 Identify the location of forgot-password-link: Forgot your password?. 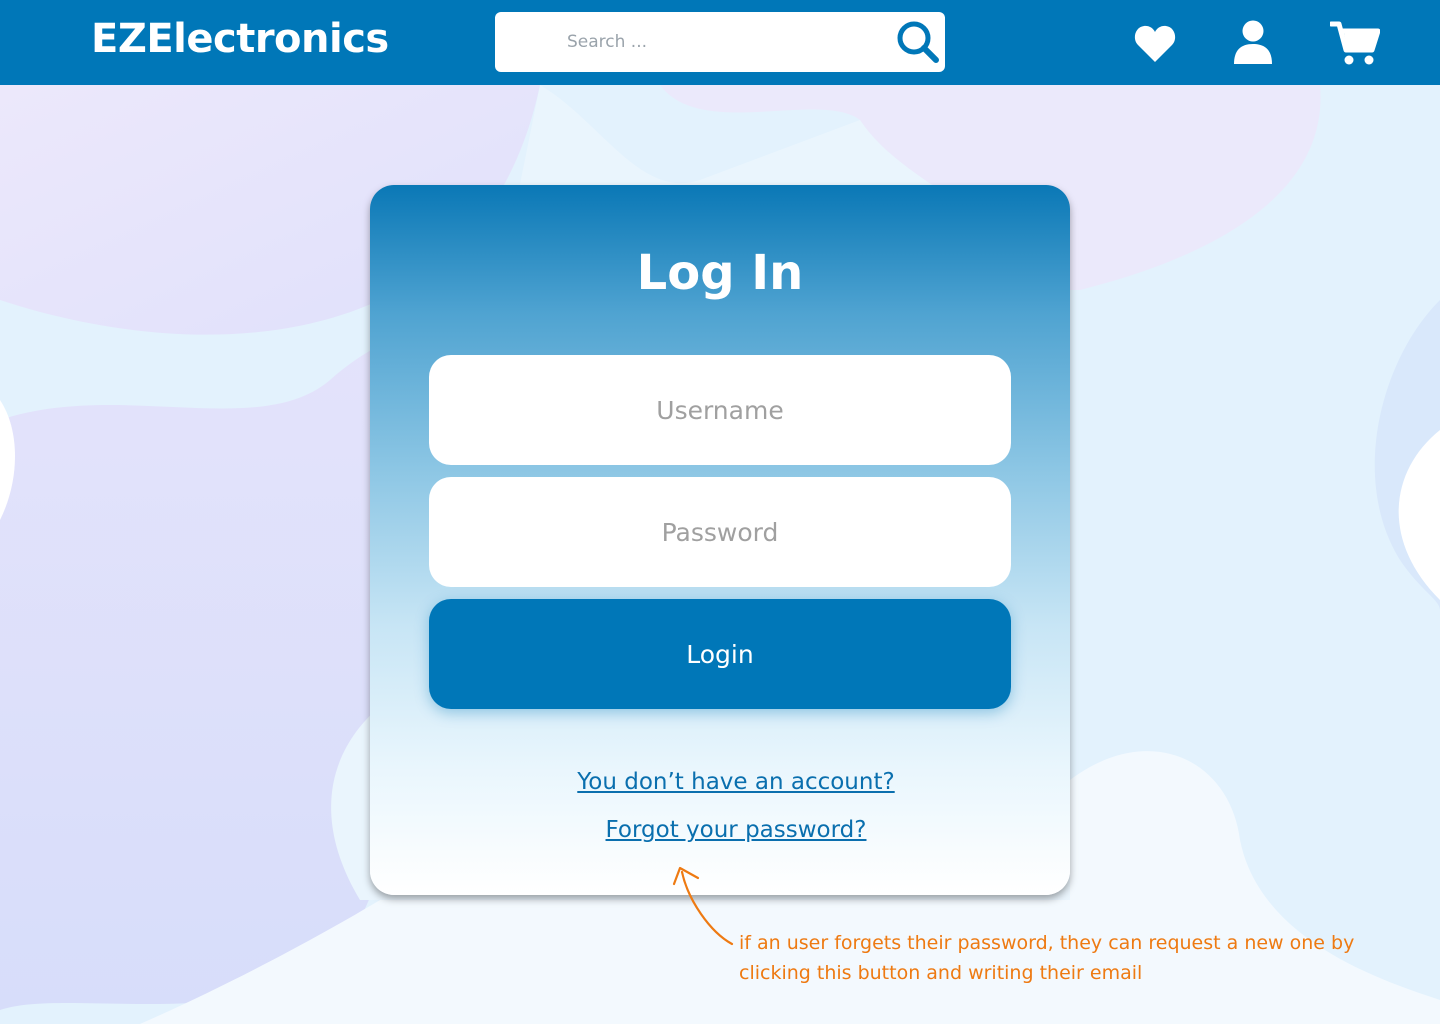
(736, 830).